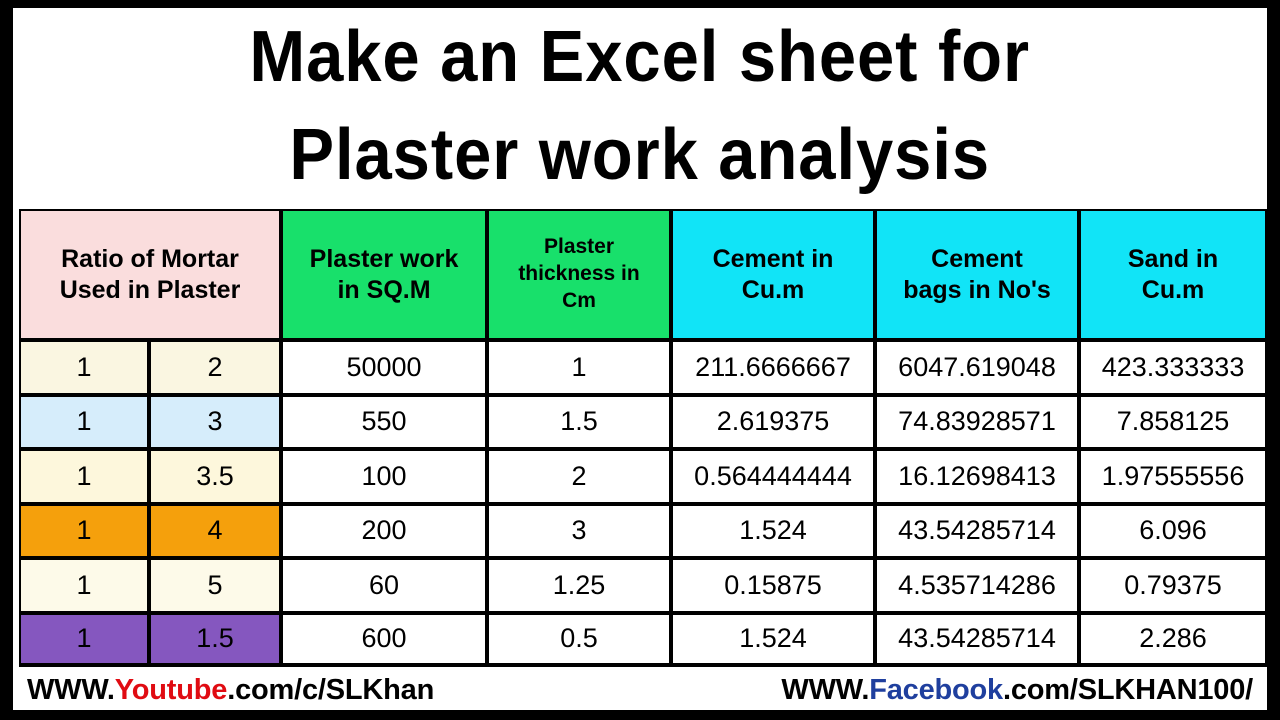 Image resolution: width=1280 pixels, height=720 pixels. What do you see at coordinates (331, 689) in the screenshot?
I see `youtube-link-suffix: .com/c/SLKhan` at bounding box center [331, 689].